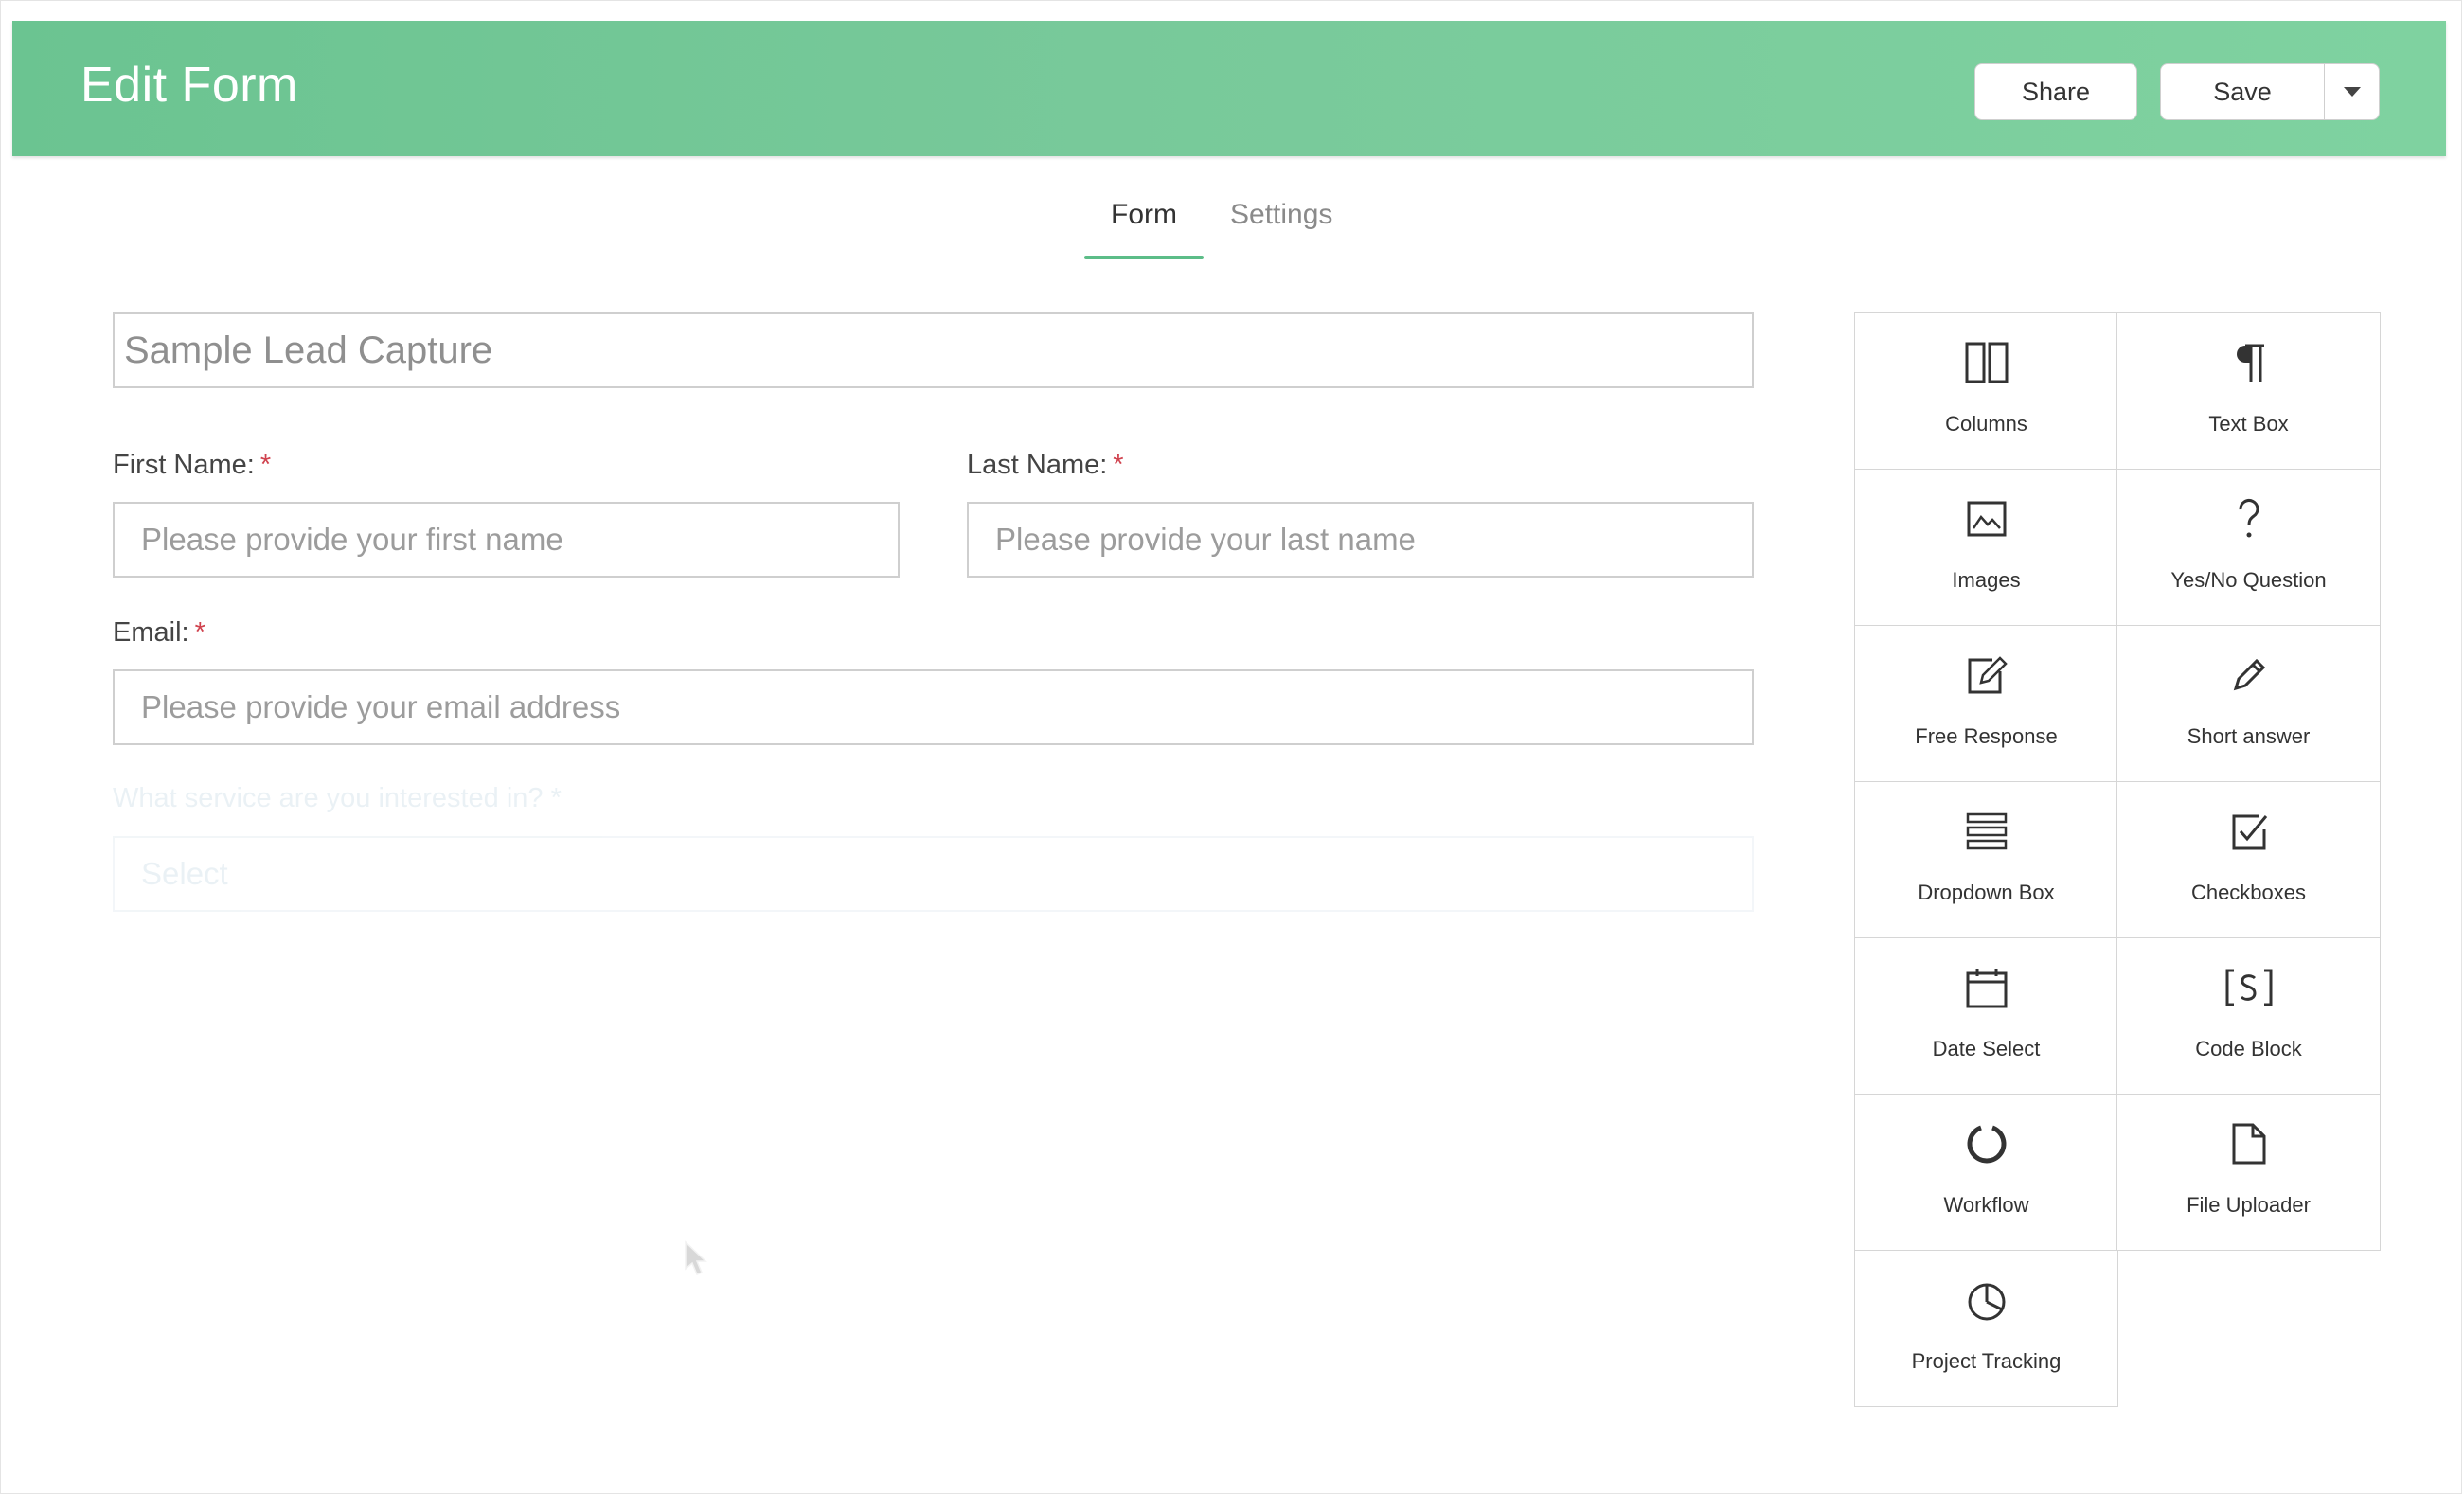 The image size is (2464, 1496). I want to click on caret-down-icon, so click(2352, 92).